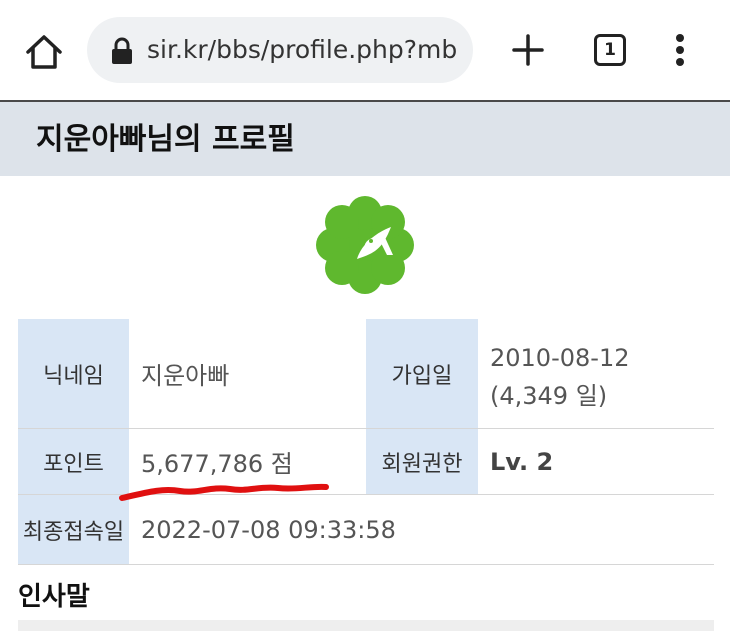 The image size is (730, 631). I want to click on joined-days: (4,349 일), so click(549, 396).